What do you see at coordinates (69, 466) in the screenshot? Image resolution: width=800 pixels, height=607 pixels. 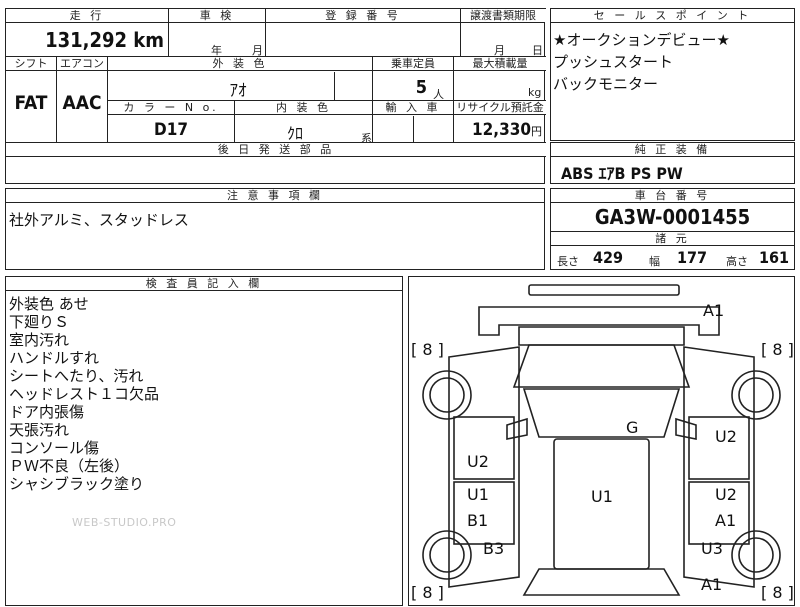 I see `note-line: ＰＷ不良（左後）` at bounding box center [69, 466].